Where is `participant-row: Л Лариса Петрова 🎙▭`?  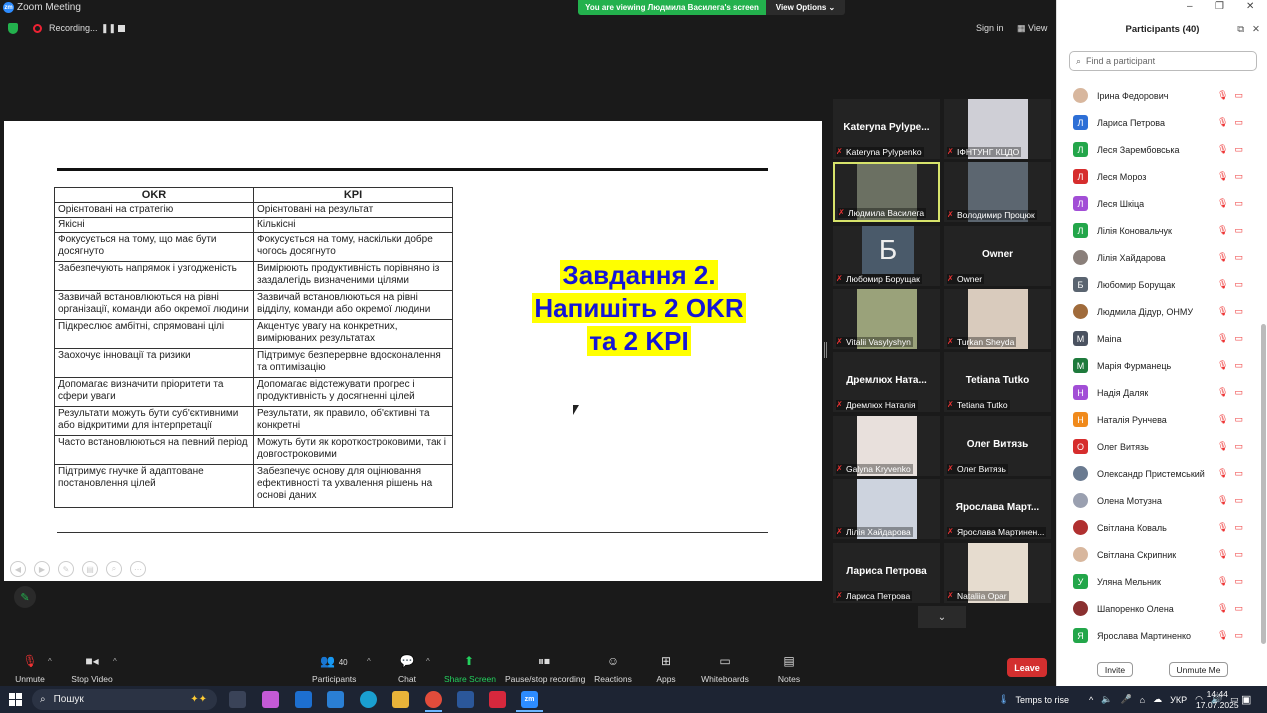
participant-row: Л Лариса Петрова 🎙▭ is located at coordinates (1159, 122).